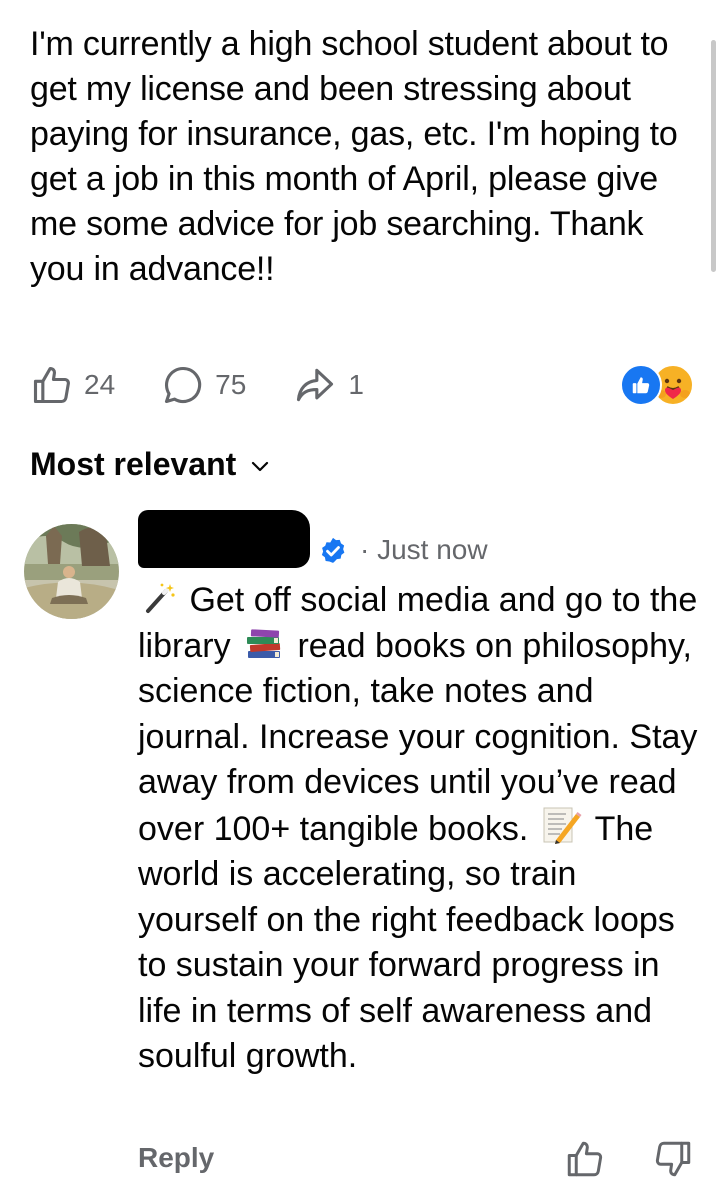 The height and width of the screenshot is (1200, 718). What do you see at coordinates (133, 464) in the screenshot?
I see `sort-label: Most relevant` at bounding box center [133, 464].